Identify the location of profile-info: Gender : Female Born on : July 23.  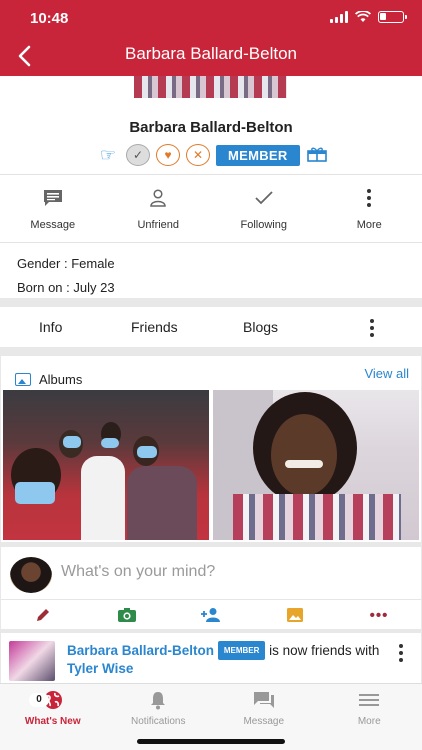
(66, 276).